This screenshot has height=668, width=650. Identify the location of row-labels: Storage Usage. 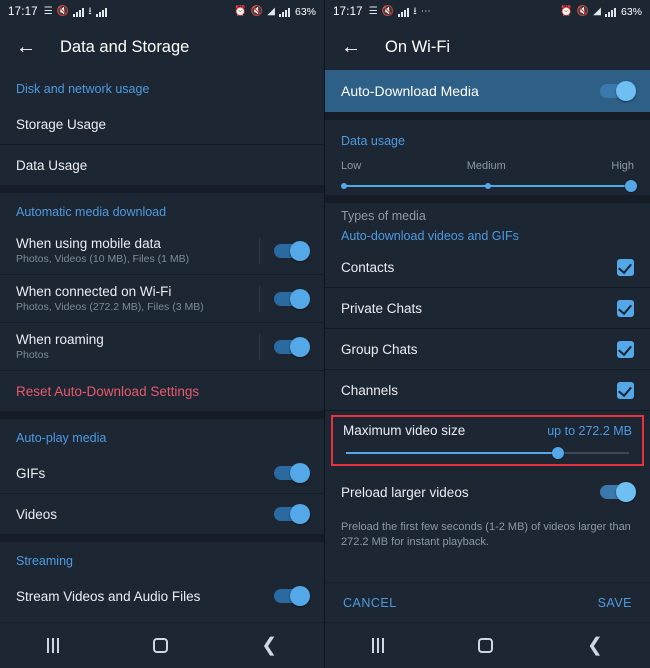
(162, 124).